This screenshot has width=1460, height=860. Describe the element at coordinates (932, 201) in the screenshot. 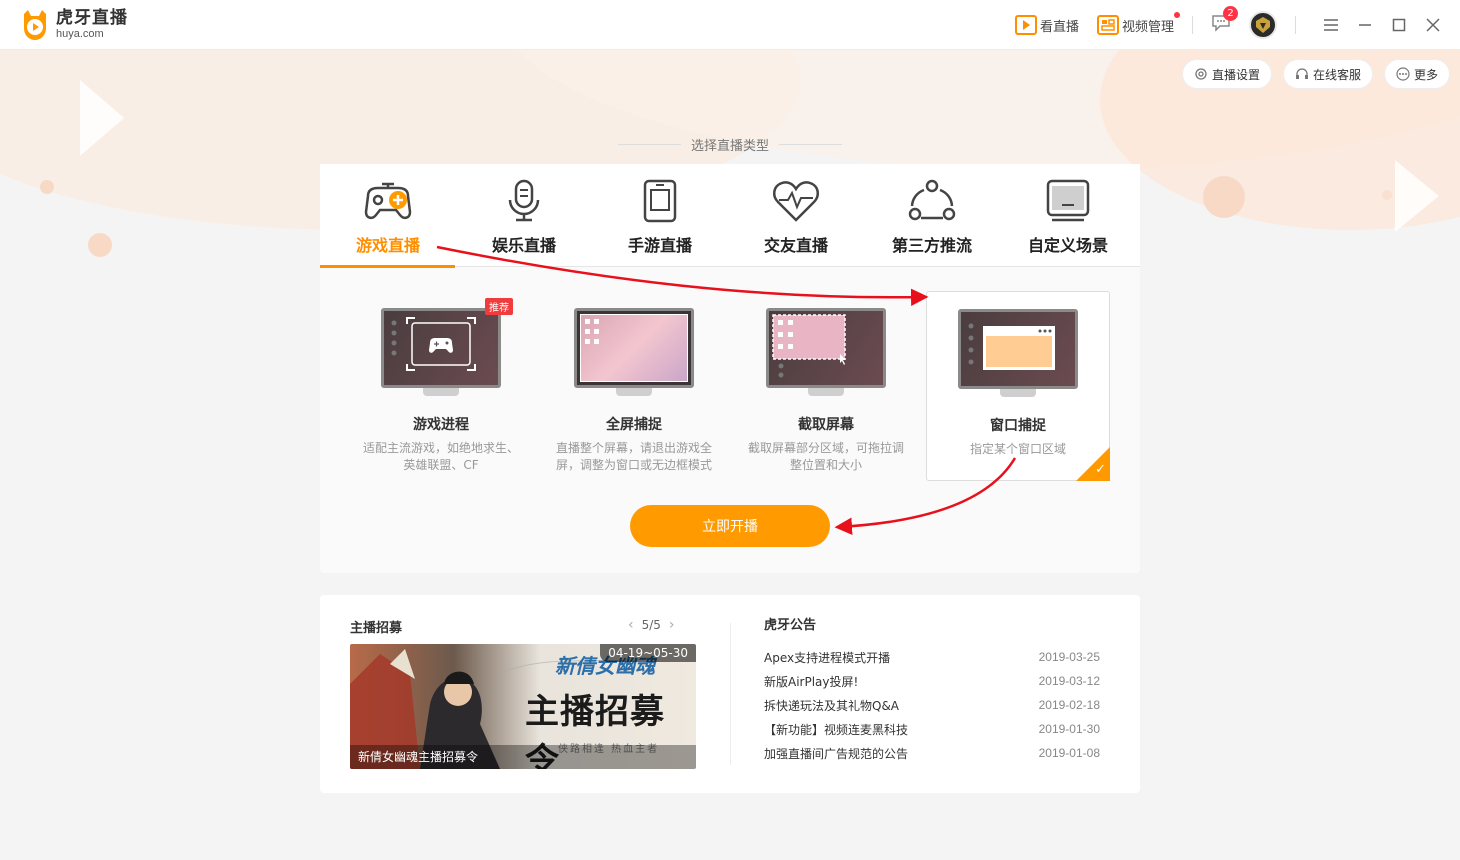

I see `share-nodes-icon` at that location.